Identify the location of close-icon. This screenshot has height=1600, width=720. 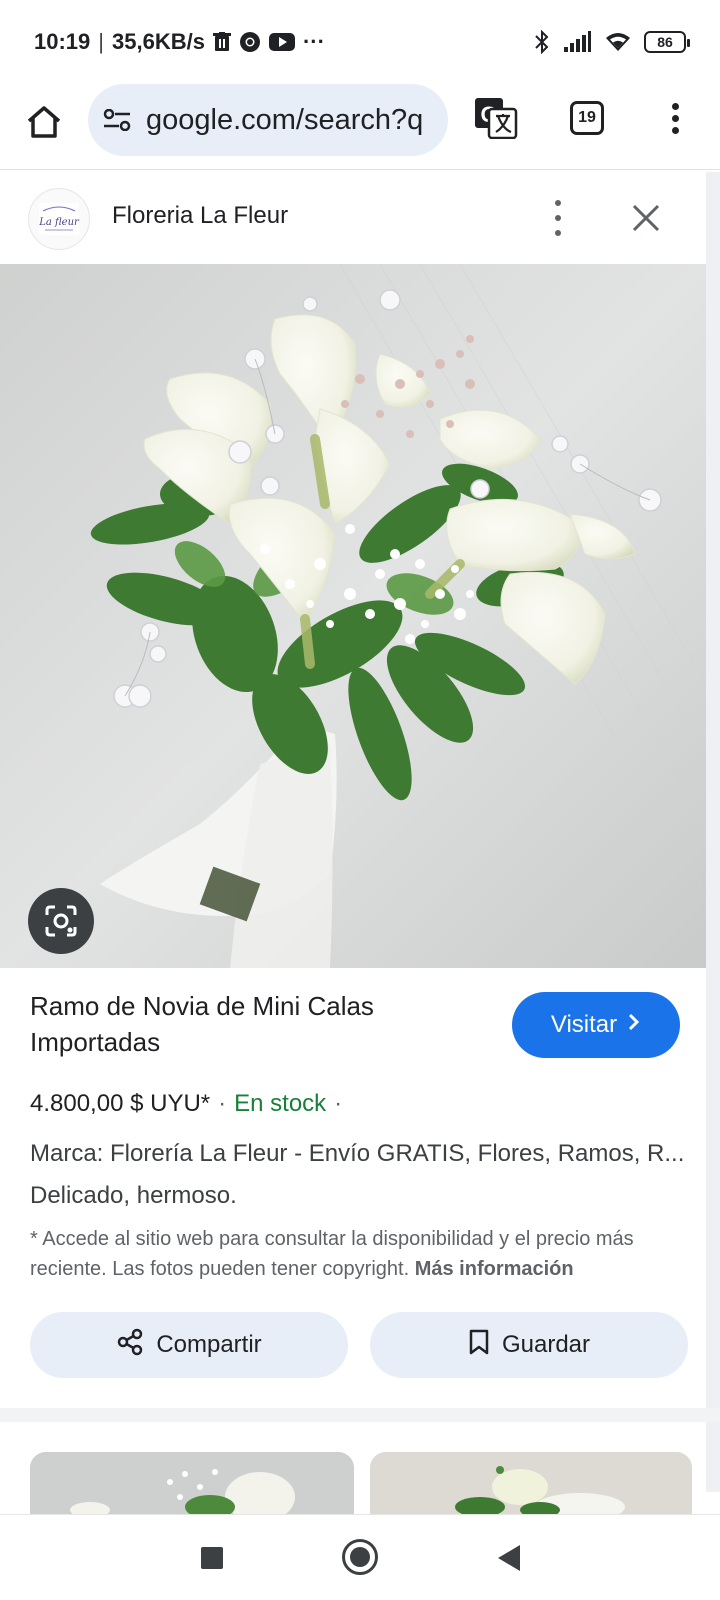
(646, 218).